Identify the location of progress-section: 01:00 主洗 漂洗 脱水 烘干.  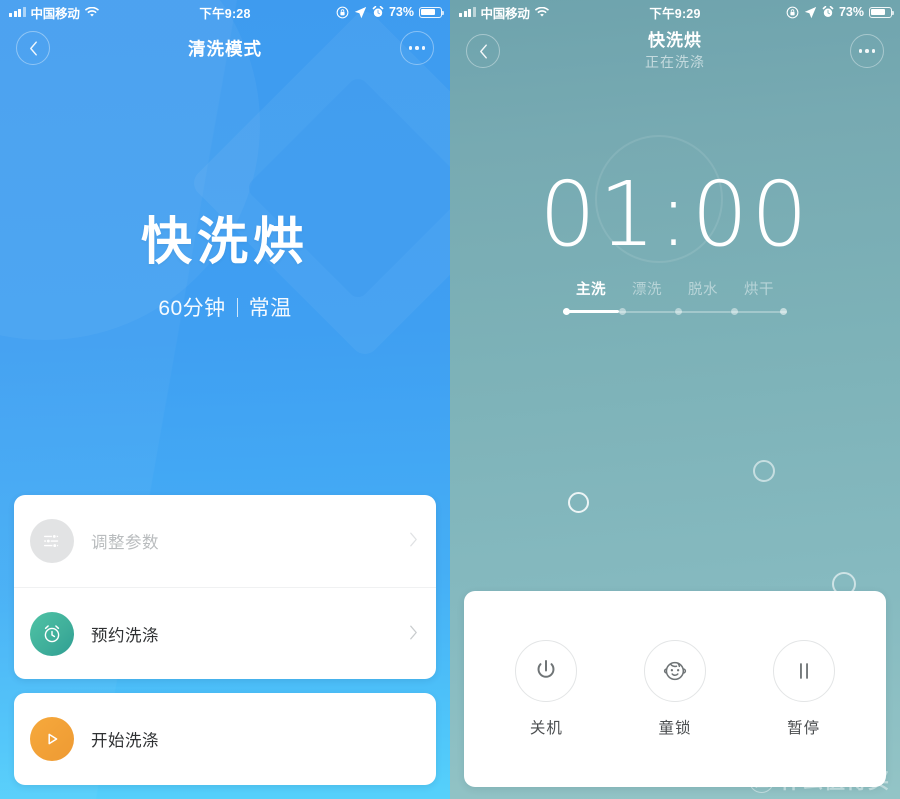
(675, 240).